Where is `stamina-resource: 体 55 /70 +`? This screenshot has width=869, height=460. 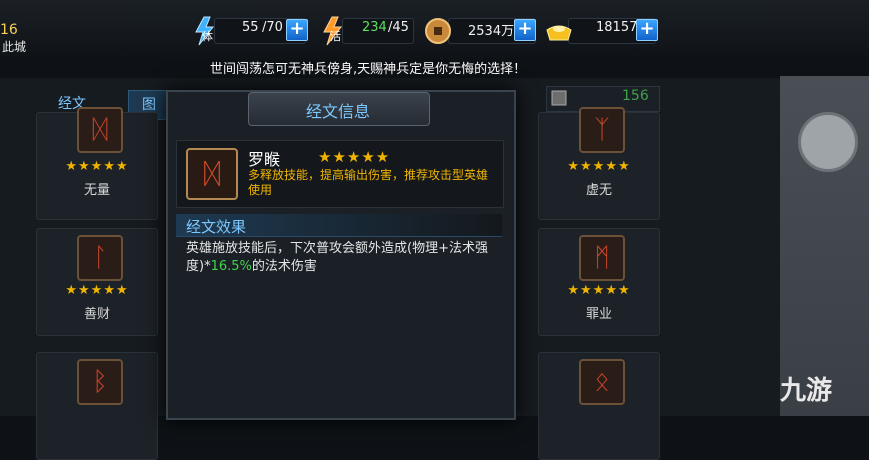
stamina-resource: 体 55 /70 + is located at coordinates (249, 31).